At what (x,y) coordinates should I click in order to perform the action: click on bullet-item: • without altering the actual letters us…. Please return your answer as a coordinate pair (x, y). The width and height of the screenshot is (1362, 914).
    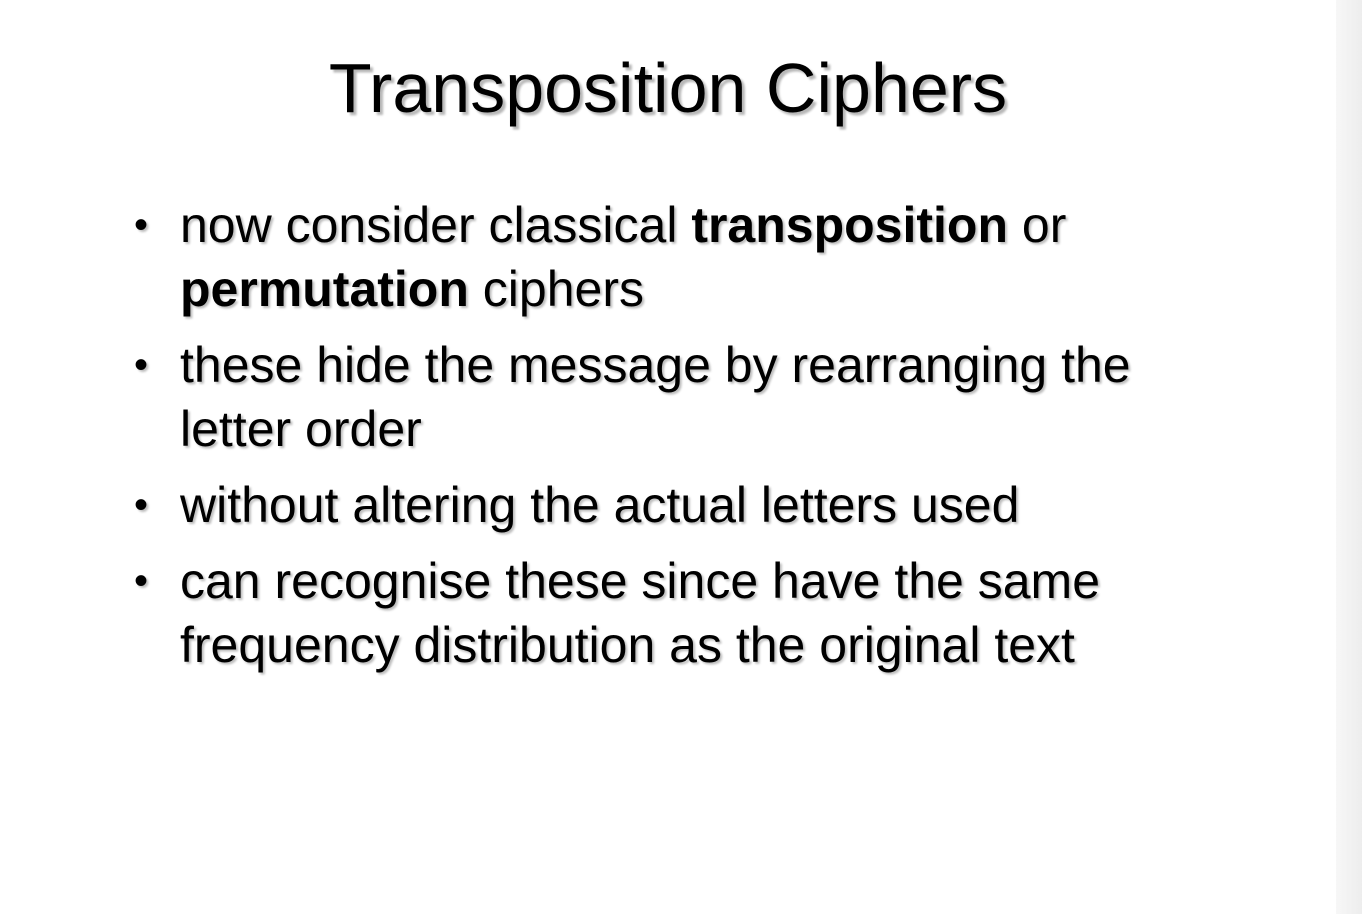
    Looking at the image, I should click on (670, 505).